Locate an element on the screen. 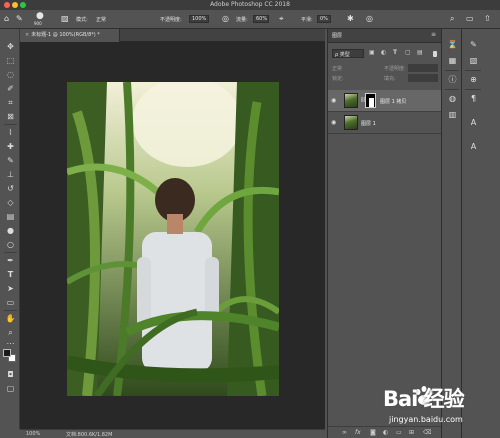  baidu-watermark: Bai 经验 jingyan.baidu.com is located at coordinates (439, 409).